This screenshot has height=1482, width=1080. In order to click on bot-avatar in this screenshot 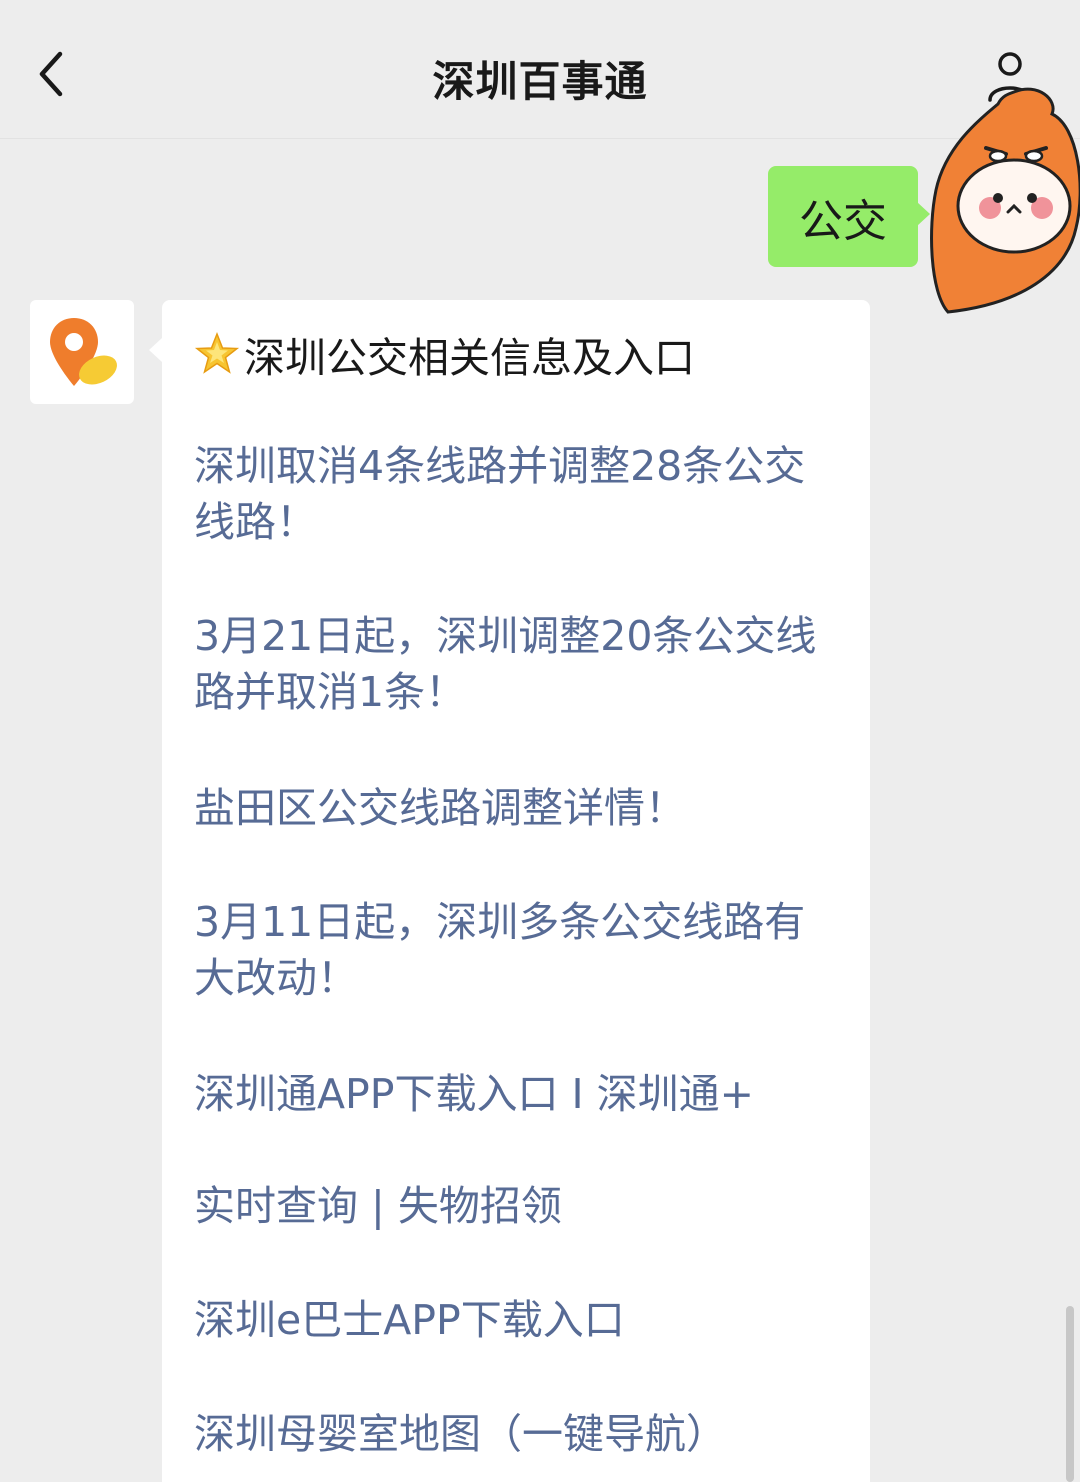, I will do `click(82, 352)`.